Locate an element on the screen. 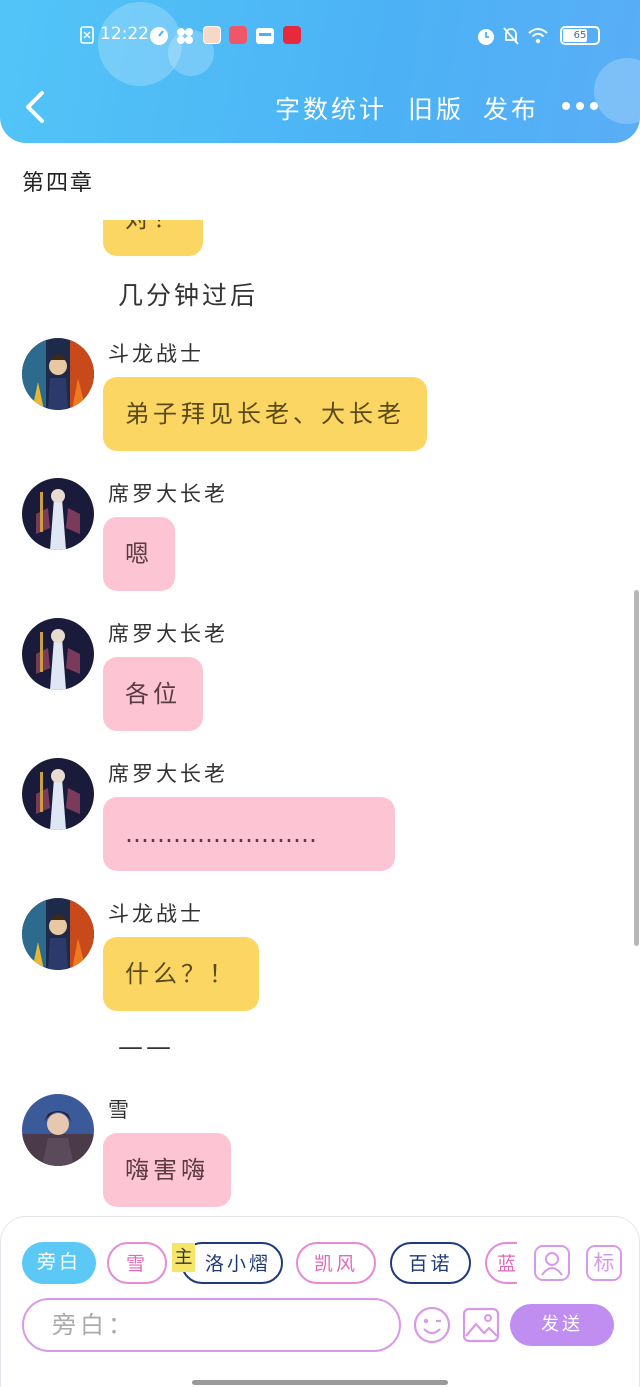 The height and width of the screenshot is (1387, 640). pinwheel-icon is located at coordinates (185, 36).